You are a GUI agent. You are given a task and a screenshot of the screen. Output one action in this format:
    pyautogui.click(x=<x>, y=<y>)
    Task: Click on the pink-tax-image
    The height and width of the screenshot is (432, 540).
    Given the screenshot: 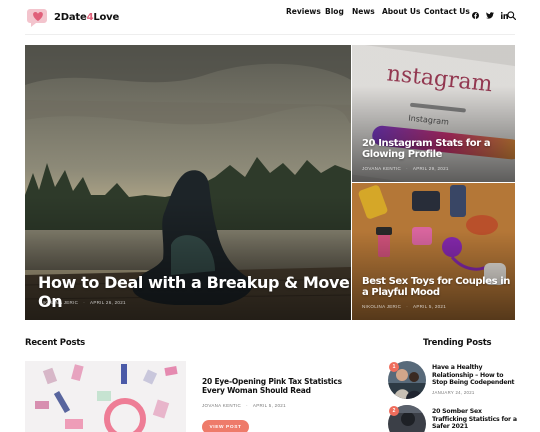 What is the action you would take?
    pyautogui.click(x=105, y=396)
    